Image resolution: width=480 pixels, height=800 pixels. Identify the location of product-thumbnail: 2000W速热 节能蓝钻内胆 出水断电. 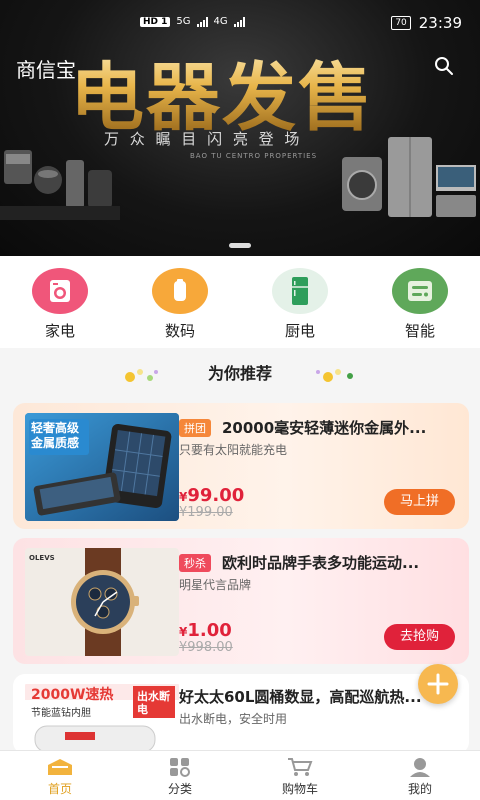
(102, 717).